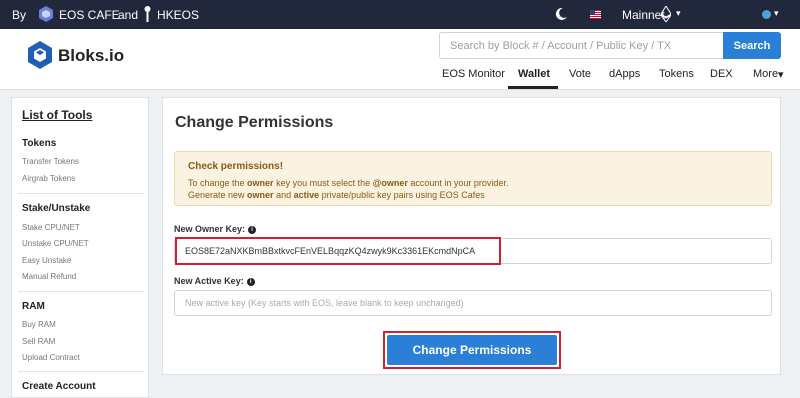 This screenshot has height=398, width=800. Describe the element at coordinates (624, 74) in the screenshot. I see `nav-dapps: dApps` at that location.